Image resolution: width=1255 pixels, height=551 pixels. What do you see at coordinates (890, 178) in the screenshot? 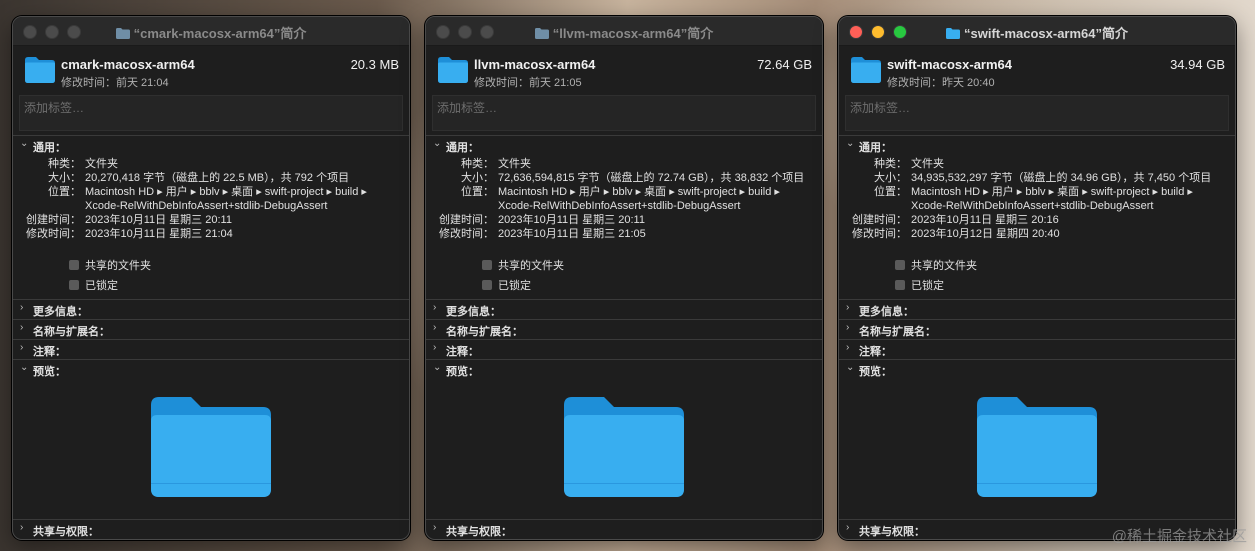
I see `size-label: 大小：` at bounding box center [890, 178].